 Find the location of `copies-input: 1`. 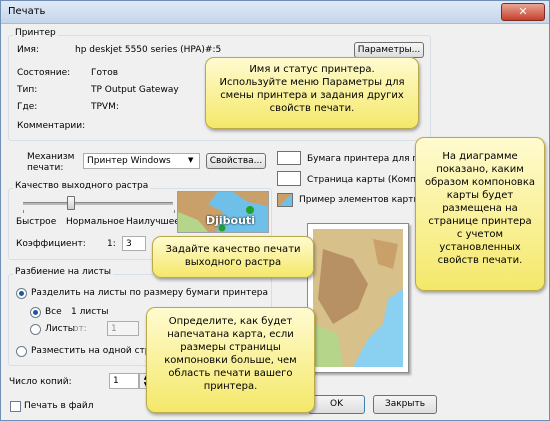

copies-input: 1 is located at coordinates (124, 381).